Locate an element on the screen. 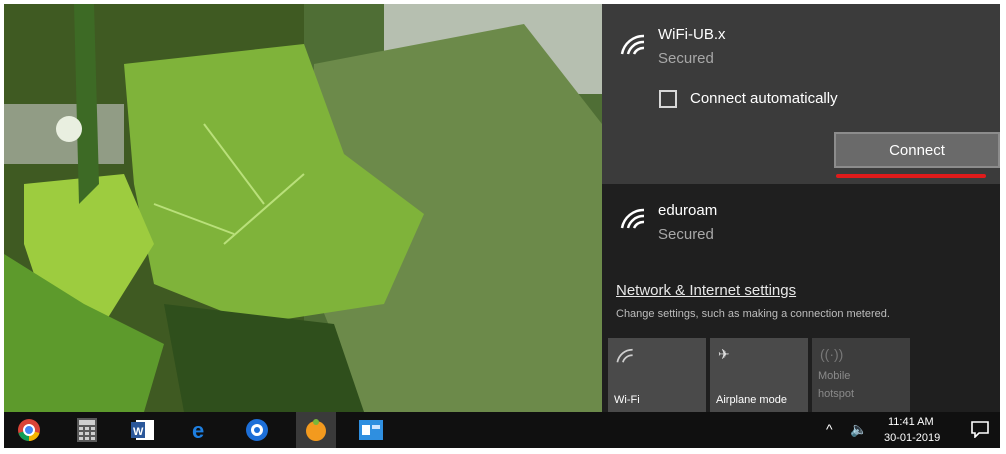 The width and height of the screenshot is (1006, 454). connect-automatically-label: Connect automatically is located at coordinates (764, 98).